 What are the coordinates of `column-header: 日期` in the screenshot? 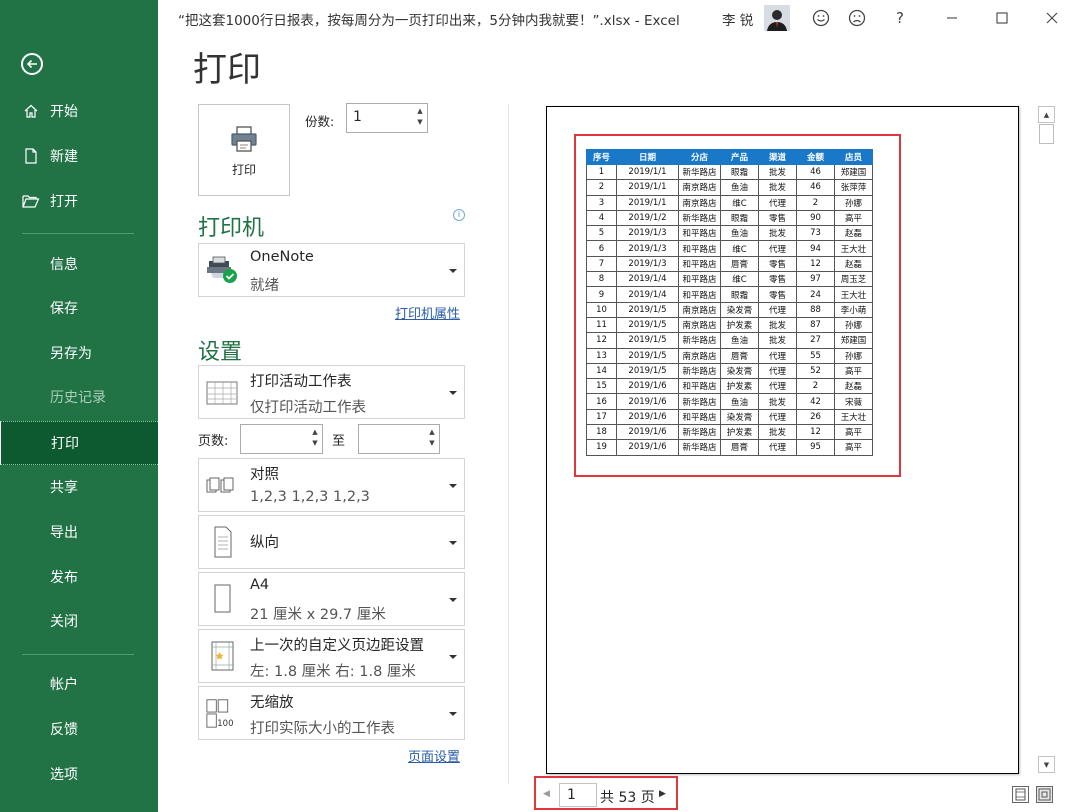 It's located at (647, 157).